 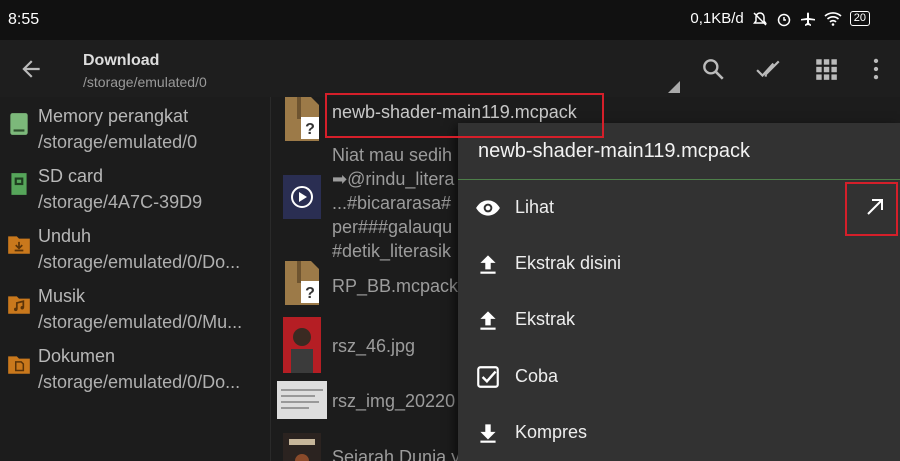 I want to click on select-all-icon, so click(x=769, y=69).